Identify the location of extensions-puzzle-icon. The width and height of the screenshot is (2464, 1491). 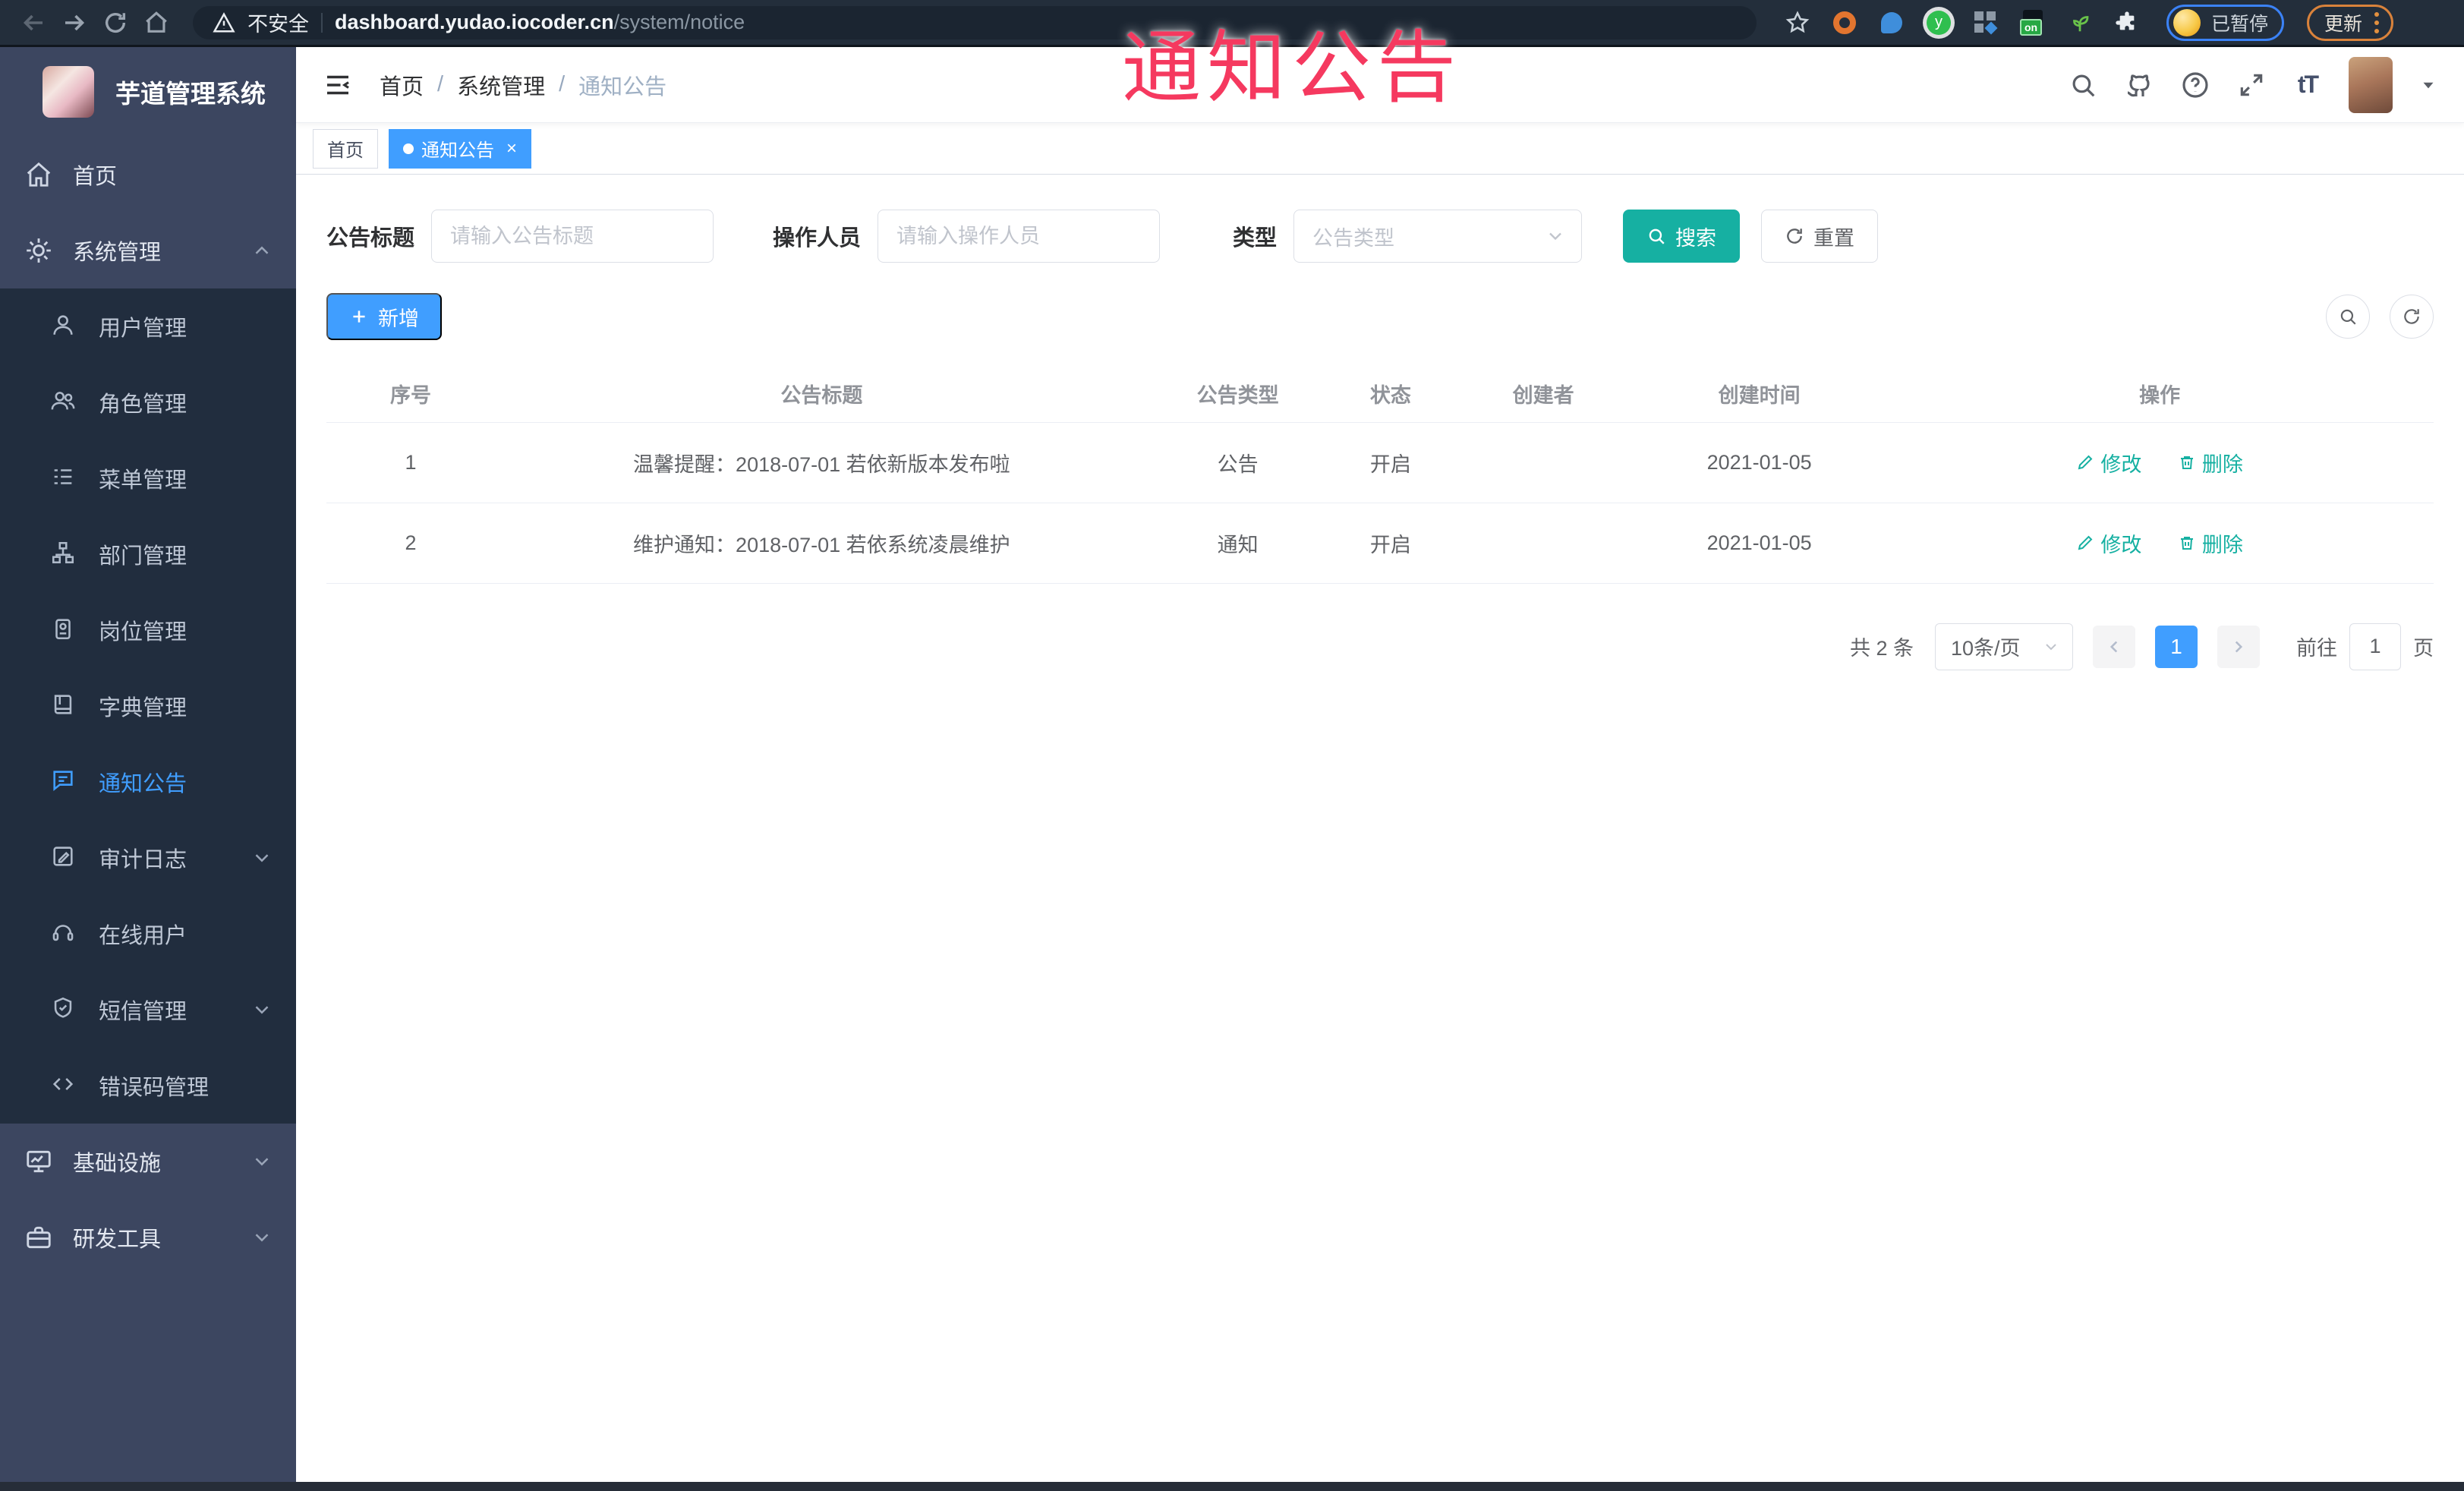
(2127, 22).